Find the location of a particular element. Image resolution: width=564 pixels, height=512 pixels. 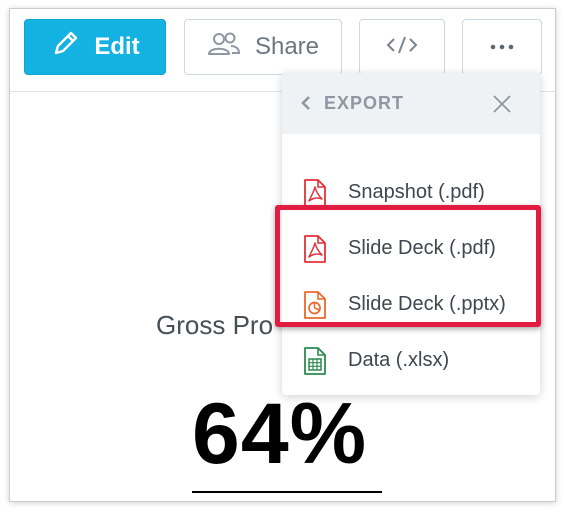

embed-button is located at coordinates (402, 47).